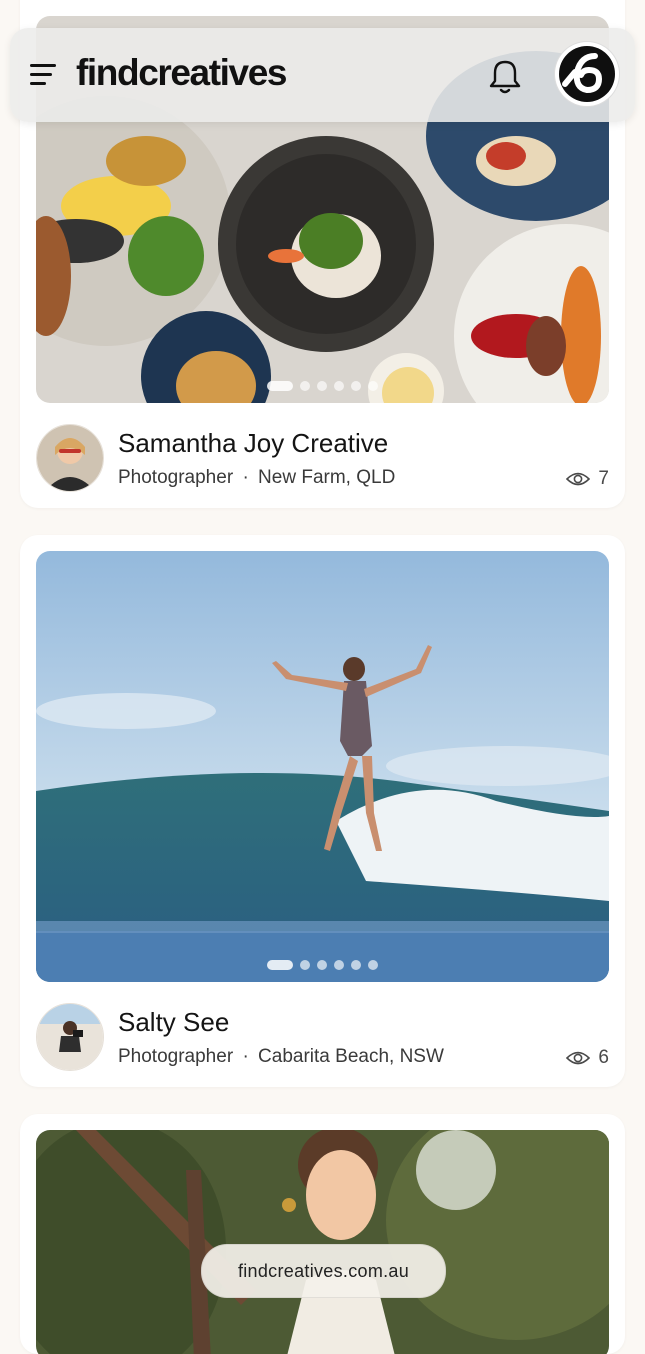 The height and width of the screenshot is (1354, 645). What do you see at coordinates (603, 1057) in the screenshot?
I see `view-count-value: 6` at bounding box center [603, 1057].